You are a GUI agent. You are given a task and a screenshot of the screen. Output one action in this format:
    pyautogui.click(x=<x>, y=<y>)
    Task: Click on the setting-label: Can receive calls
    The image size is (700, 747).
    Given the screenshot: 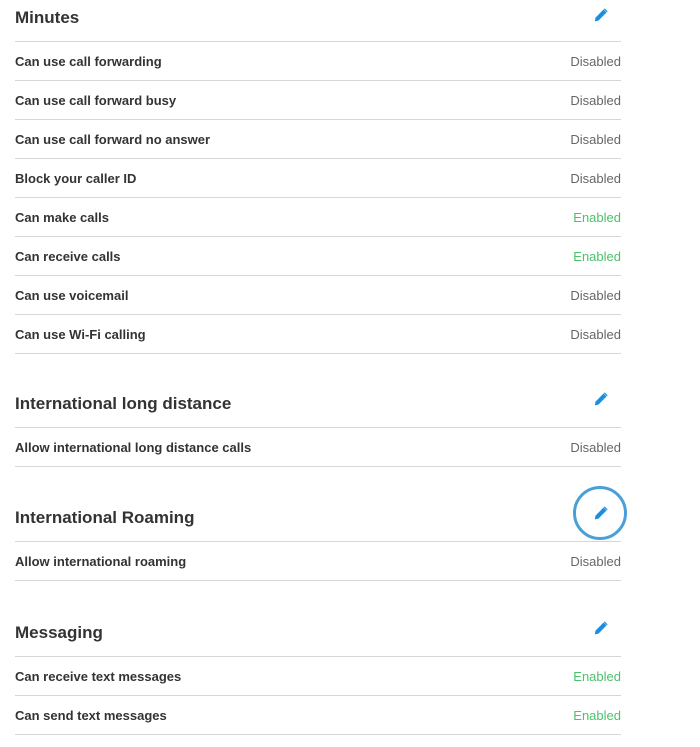 What is the action you would take?
    pyautogui.click(x=68, y=256)
    